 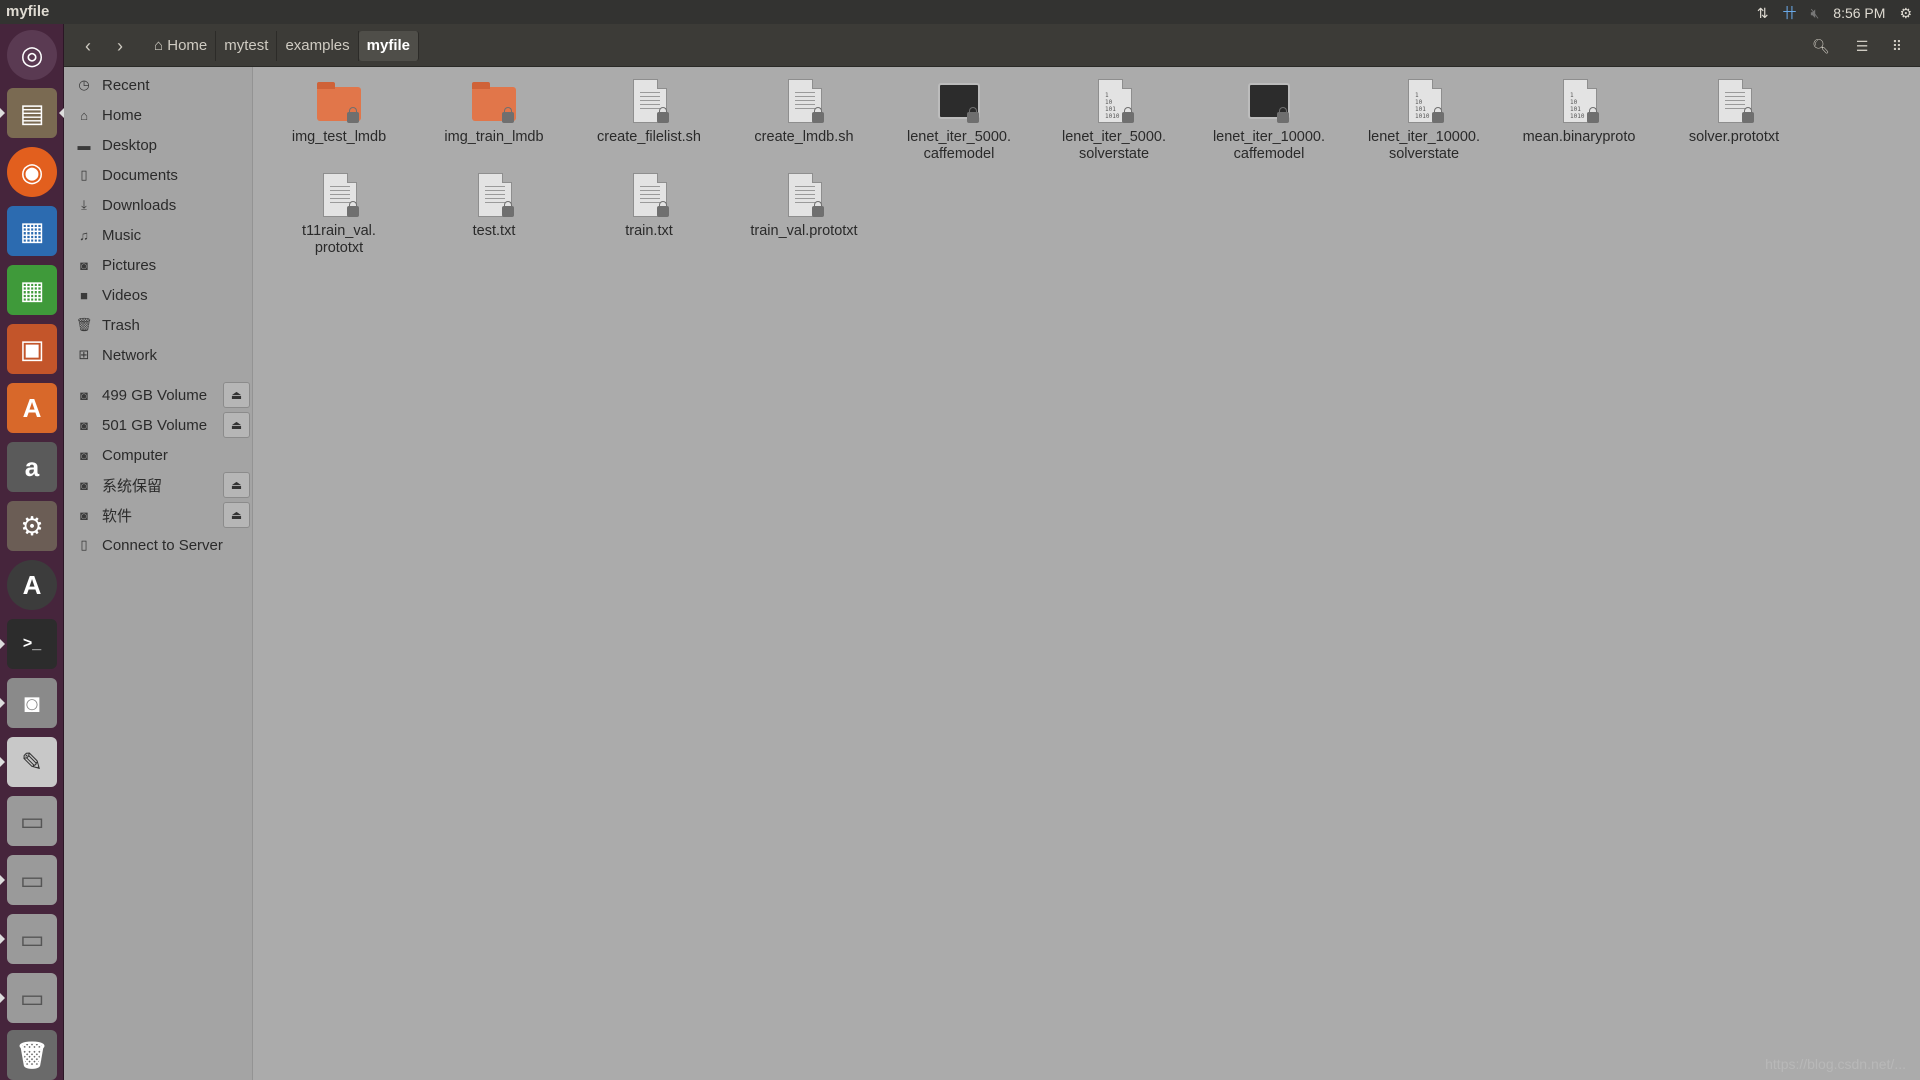 I want to click on amazon-icon: a, so click(x=32, y=467).